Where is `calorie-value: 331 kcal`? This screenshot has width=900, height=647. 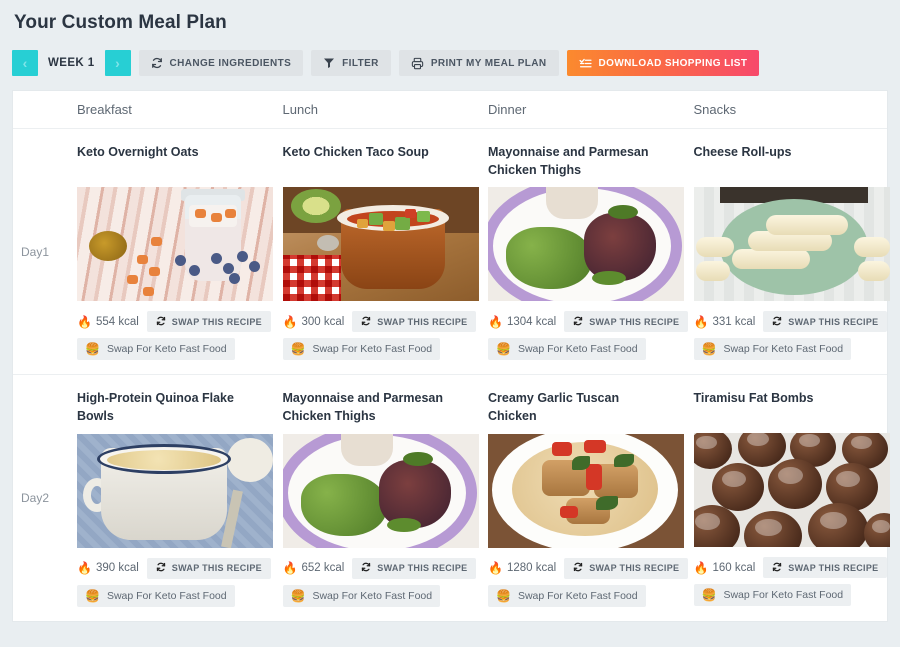 calorie-value: 331 kcal is located at coordinates (734, 321).